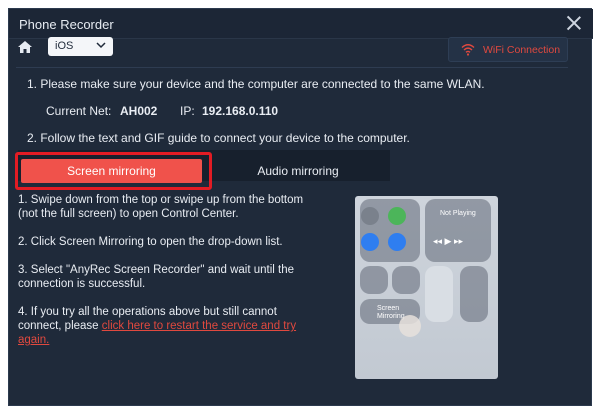 Image resolution: width=600 pixels, height=414 pixels. I want to click on control-center-preview: Not Playing ◂◂ ▶ ▸▸ Screen Mirroring, so click(426, 287).